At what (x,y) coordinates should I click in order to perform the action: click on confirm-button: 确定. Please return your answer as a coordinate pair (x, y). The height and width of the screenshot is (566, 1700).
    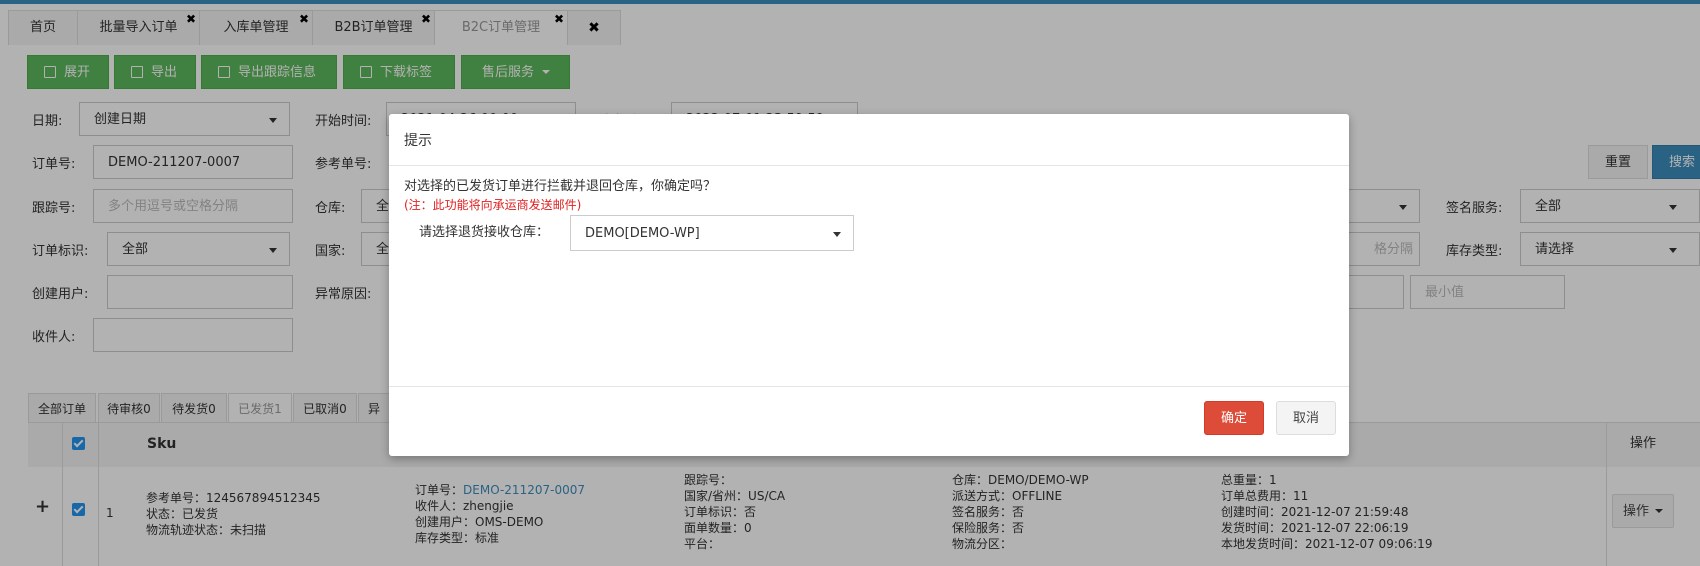
    Looking at the image, I should click on (1234, 418).